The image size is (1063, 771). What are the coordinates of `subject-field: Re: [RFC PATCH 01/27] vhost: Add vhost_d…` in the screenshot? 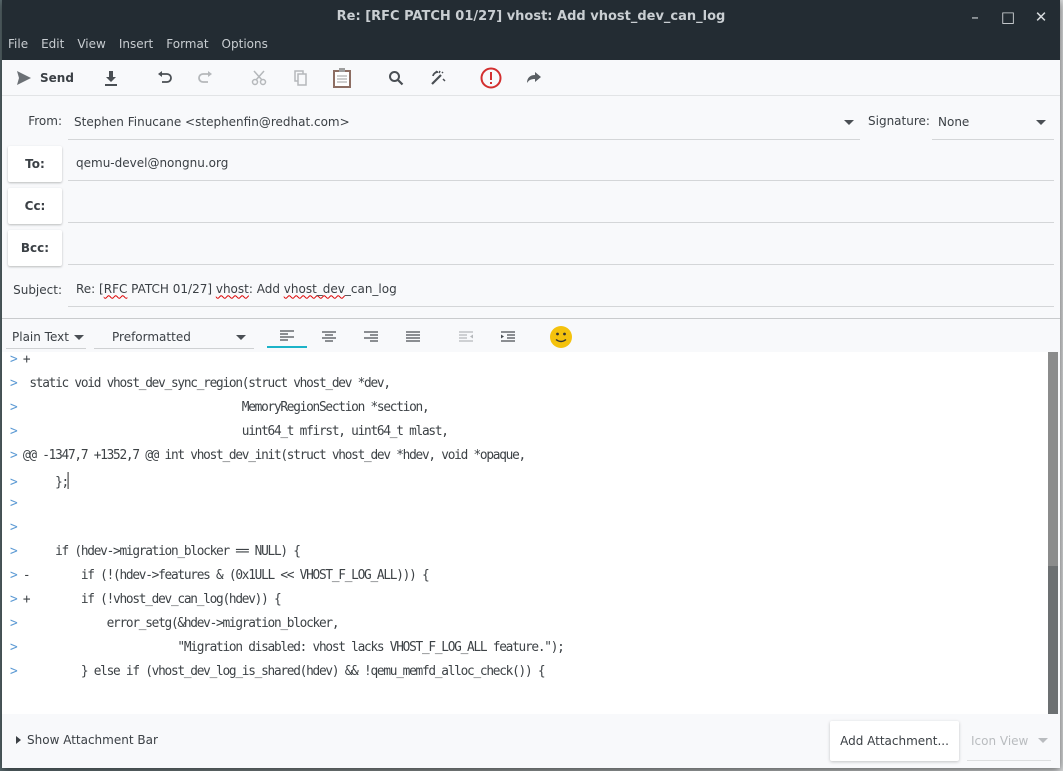 It's located at (561, 289).